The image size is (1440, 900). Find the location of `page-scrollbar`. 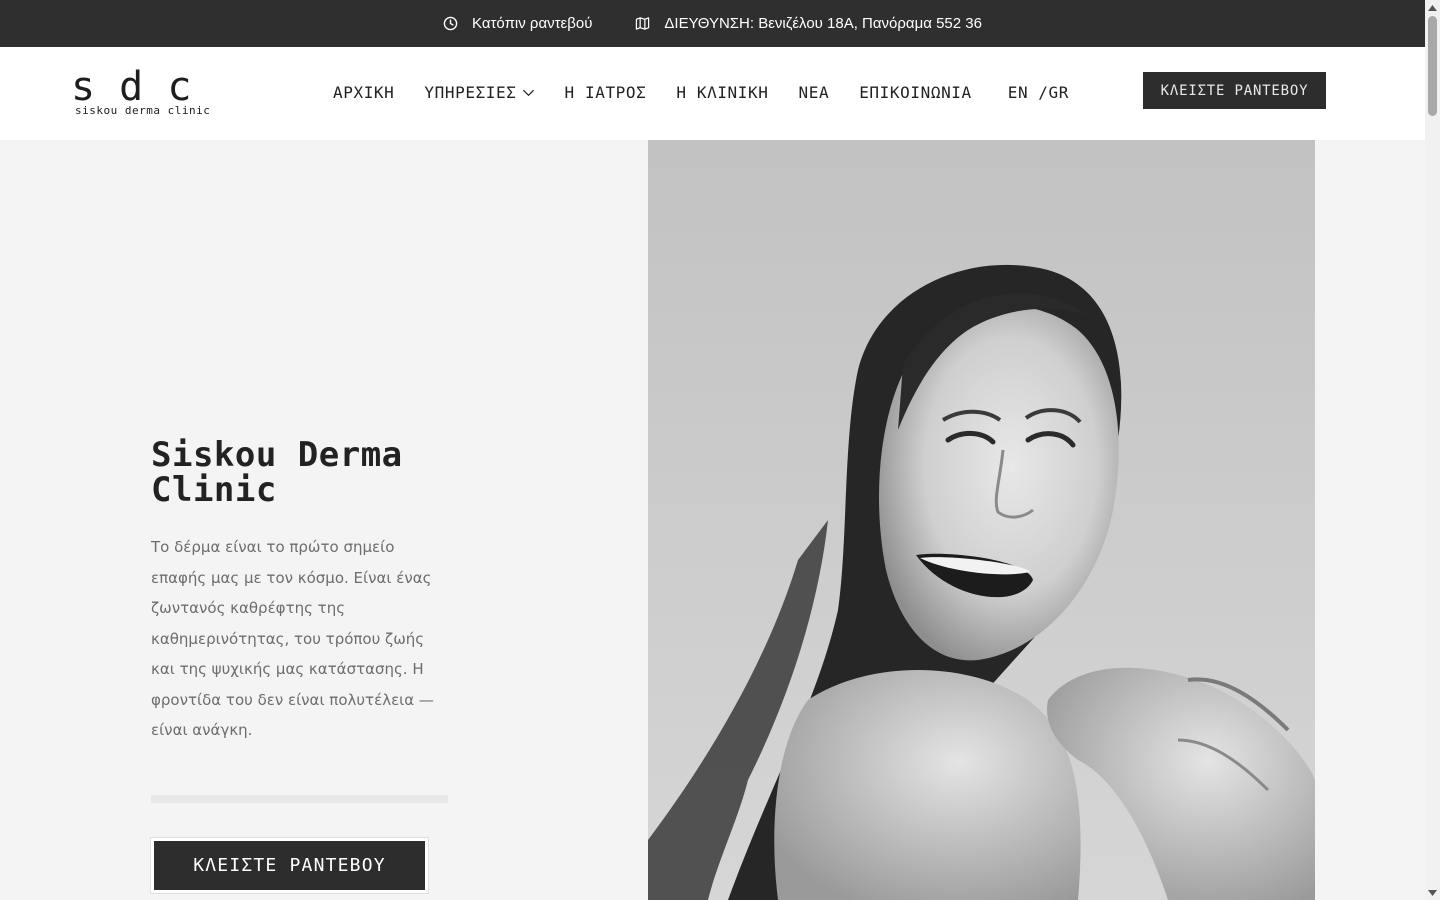

page-scrollbar is located at coordinates (1432, 450).